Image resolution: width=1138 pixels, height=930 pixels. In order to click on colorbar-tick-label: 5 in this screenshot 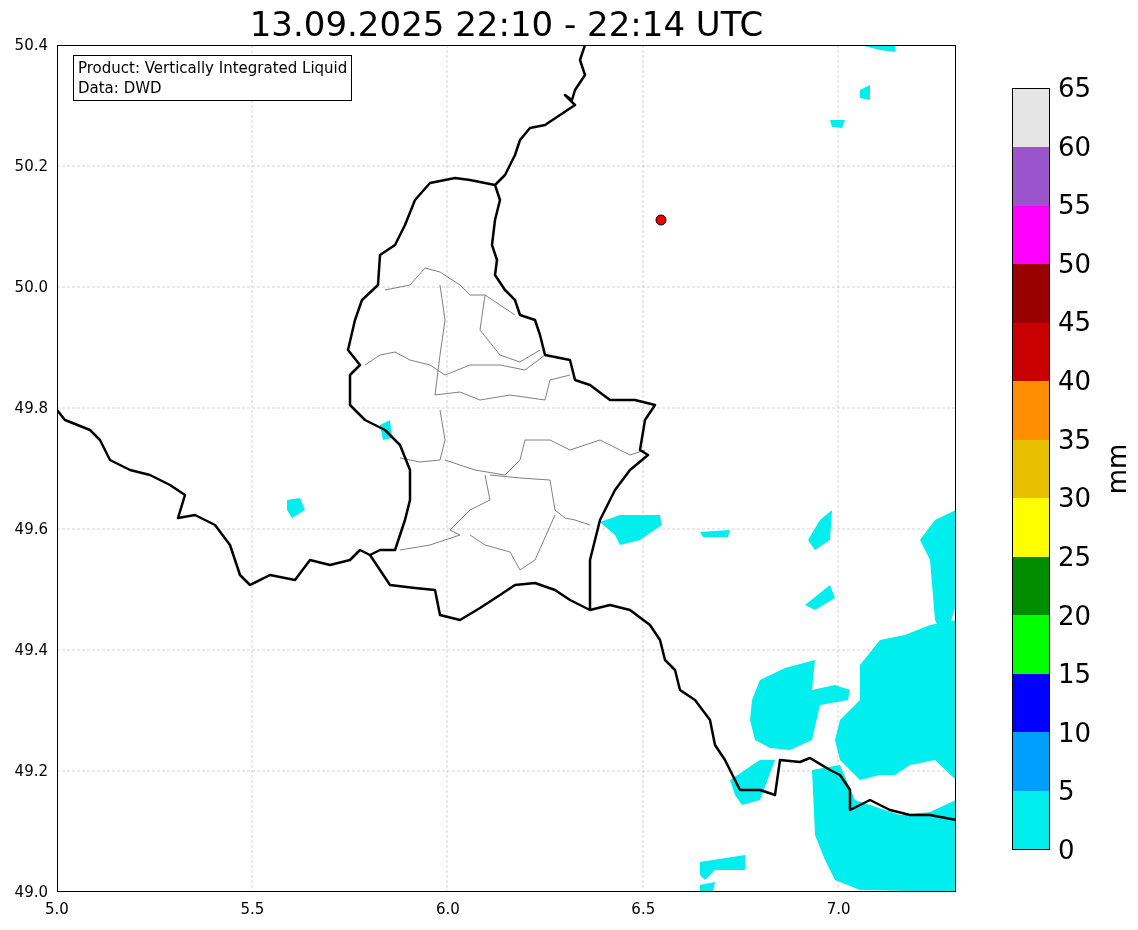, I will do `click(1066, 791)`.